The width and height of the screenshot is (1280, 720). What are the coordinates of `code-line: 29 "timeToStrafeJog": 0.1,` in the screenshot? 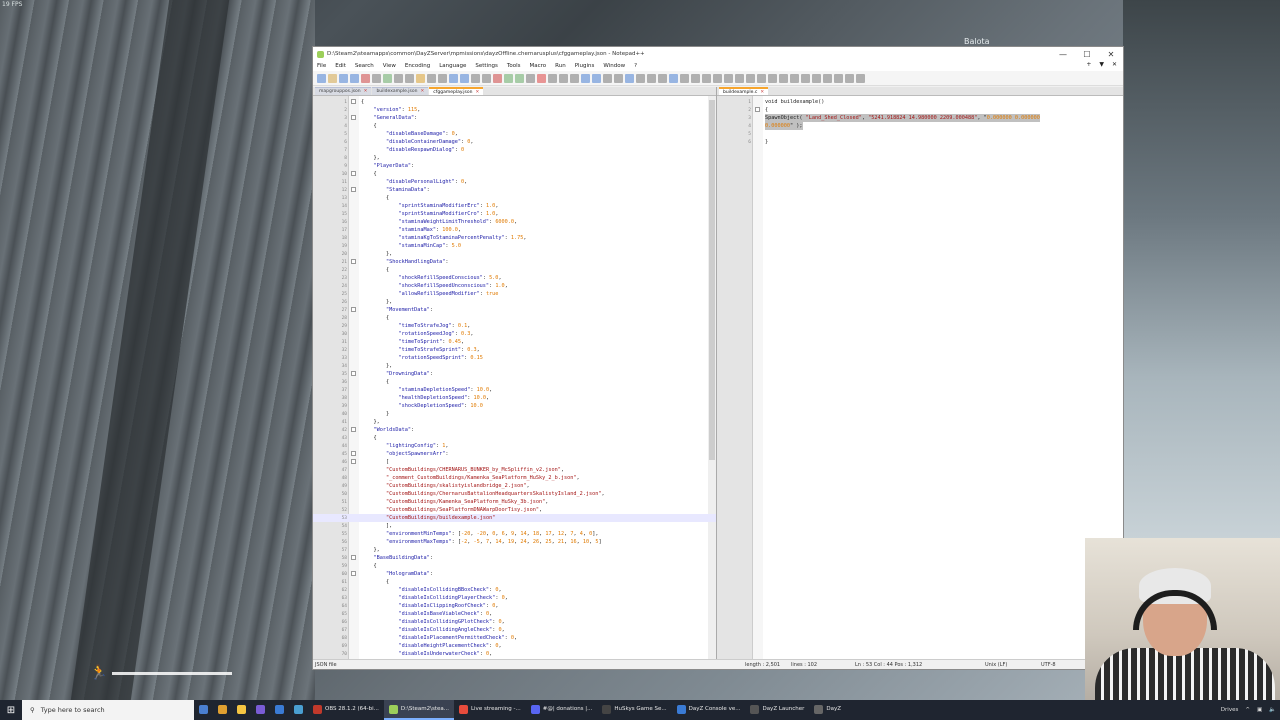 It's located at (514, 326).